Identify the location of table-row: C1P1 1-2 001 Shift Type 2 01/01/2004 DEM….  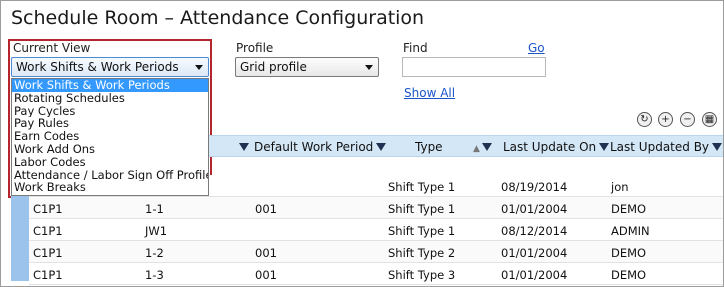
(376, 252).